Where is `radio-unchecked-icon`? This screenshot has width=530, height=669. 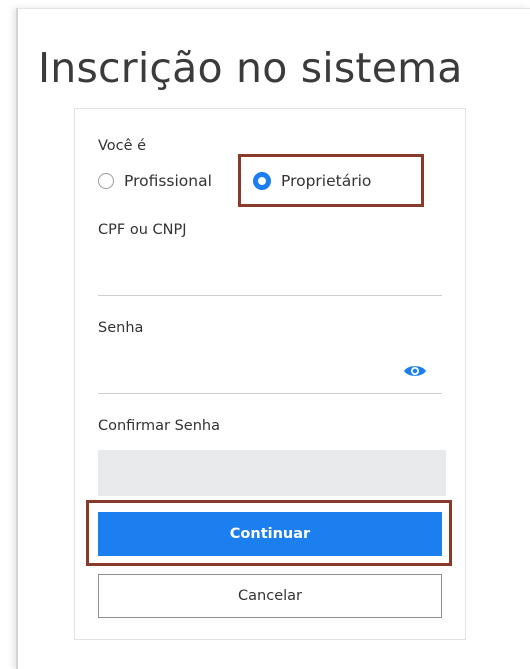 radio-unchecked-icon is located at coordinates (106, 181).